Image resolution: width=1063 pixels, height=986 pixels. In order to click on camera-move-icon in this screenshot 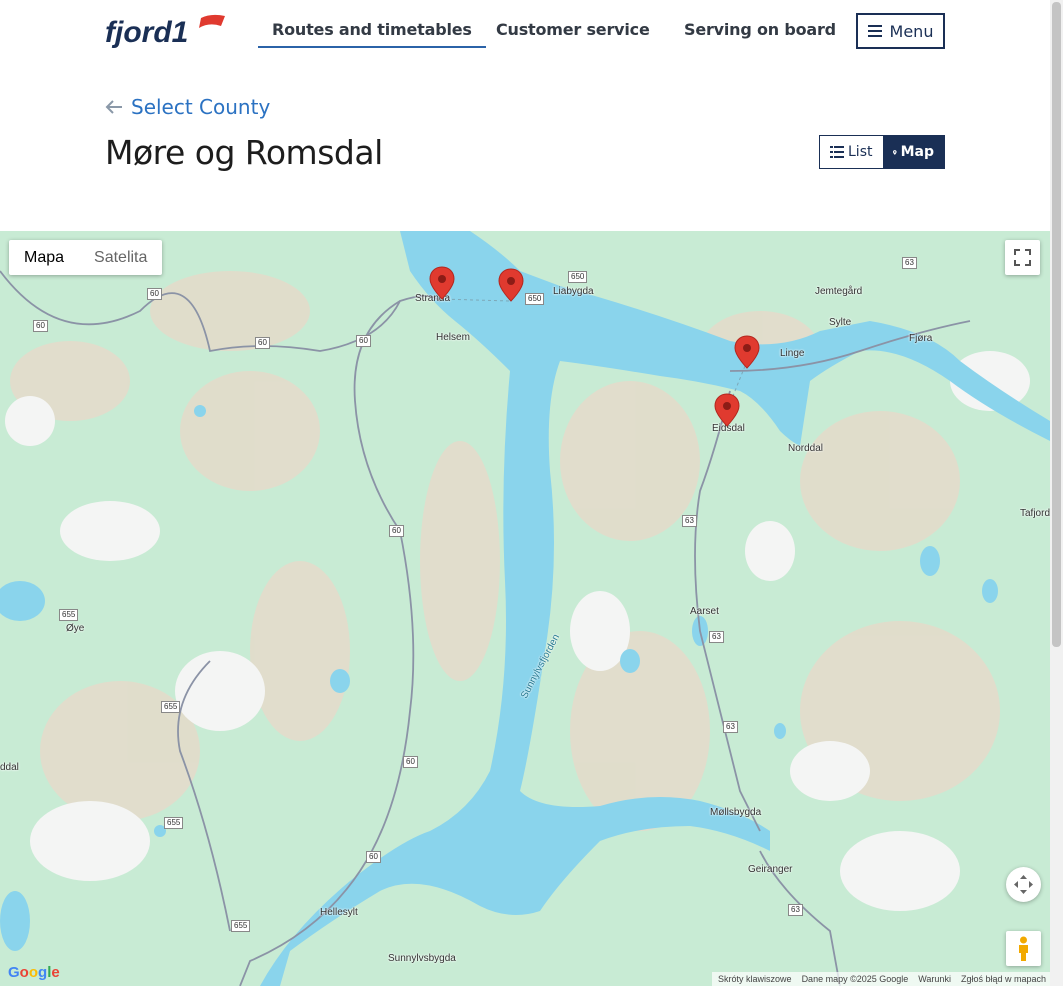, I will do `click(1023, 884)`.